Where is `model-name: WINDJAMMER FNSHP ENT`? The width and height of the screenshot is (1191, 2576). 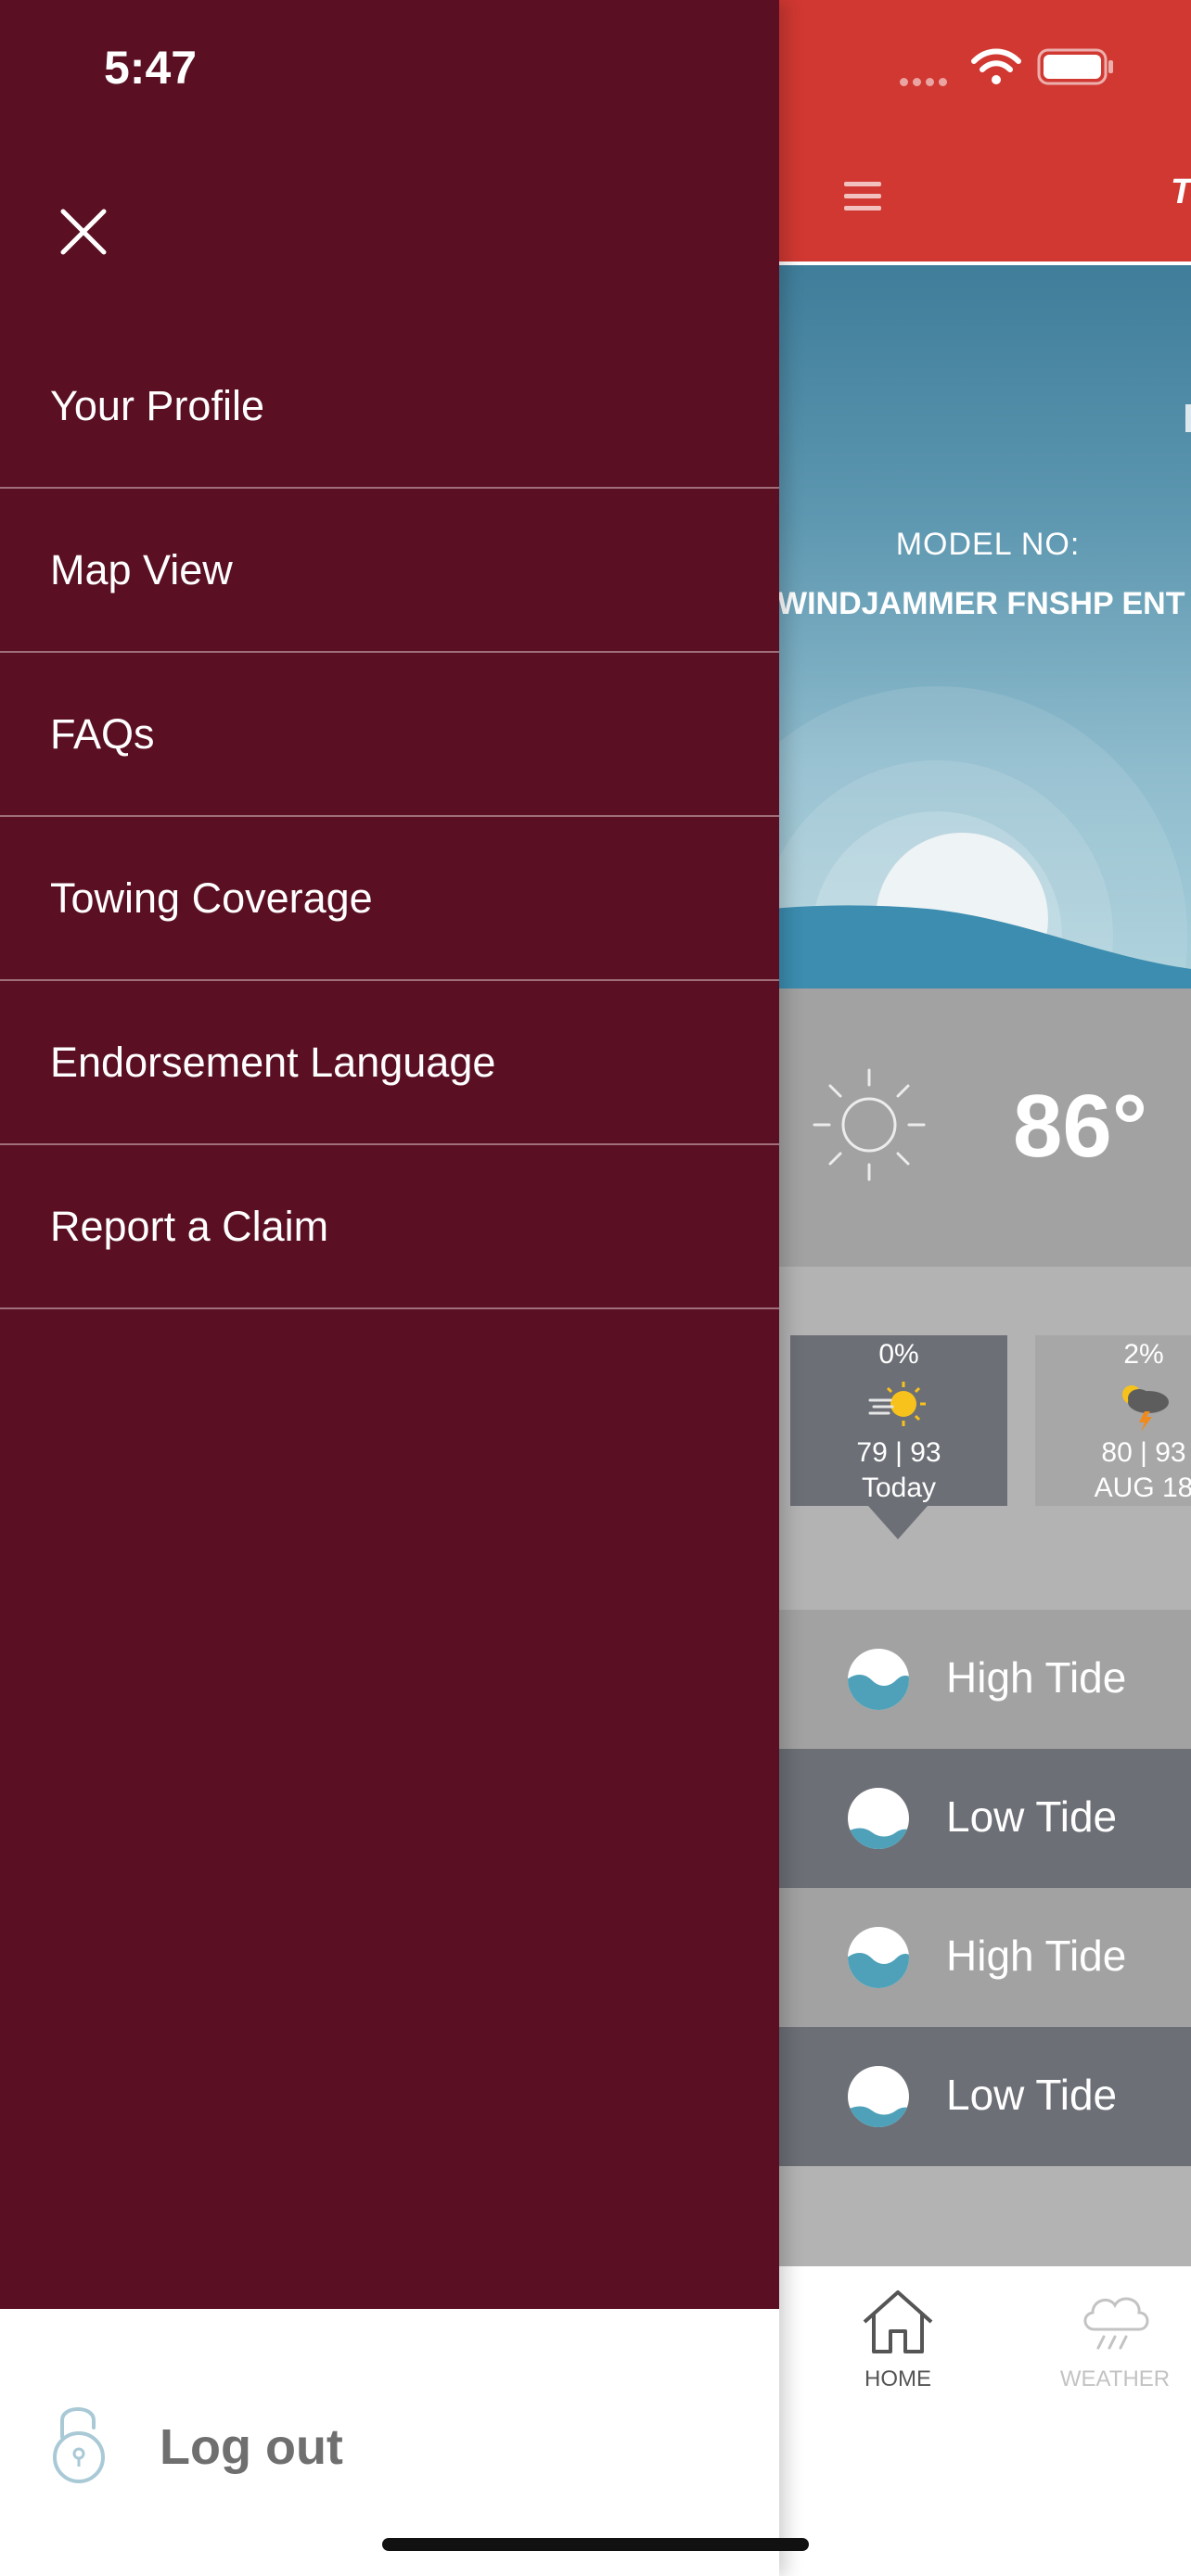
model-name: WINDJAMMER FNSHP ENT is located at coordinates (981, 603).